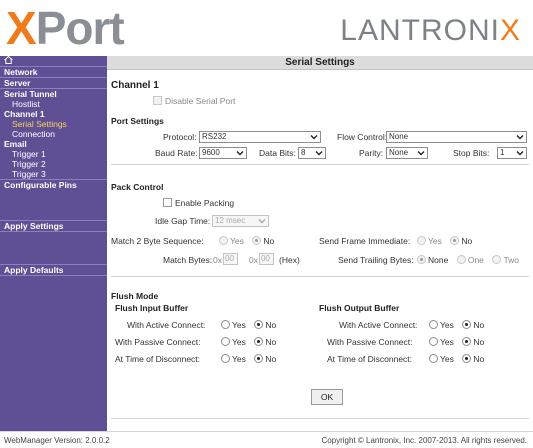  Describe the element at coordinates (420, 30) in the screenshot. I see `brand-lant: LANTRONI` at that location.